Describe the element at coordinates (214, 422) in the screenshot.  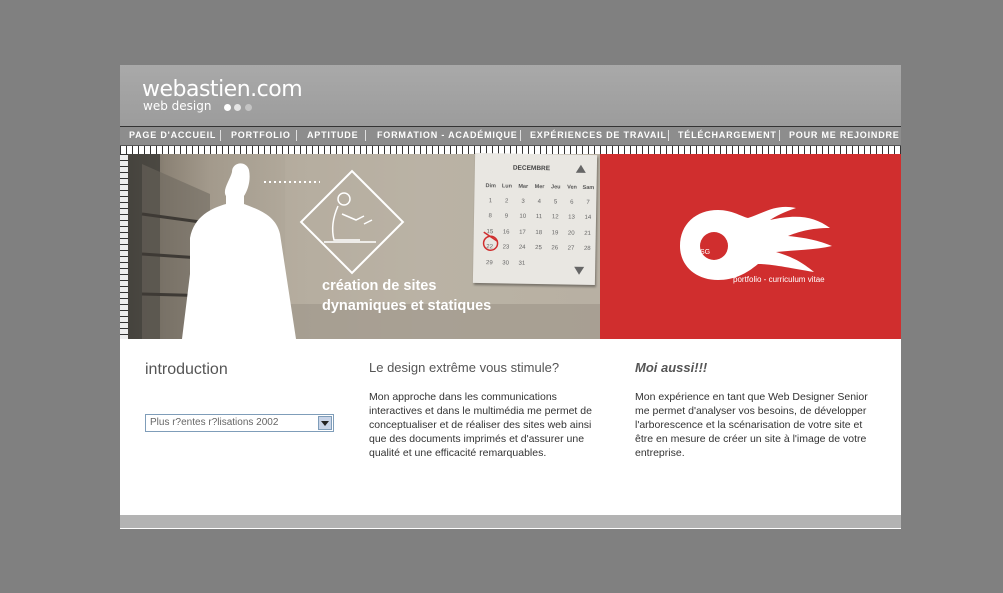
I see `select-value: Plus r?entes r?lisations 2002` at that location.